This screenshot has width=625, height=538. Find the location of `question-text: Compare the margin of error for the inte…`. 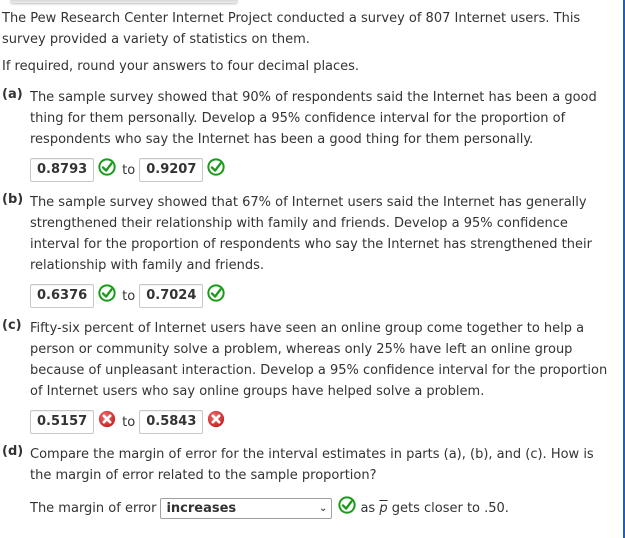

question-text: Compare the margin of error for the inte… is located at coordinates (312, 465).